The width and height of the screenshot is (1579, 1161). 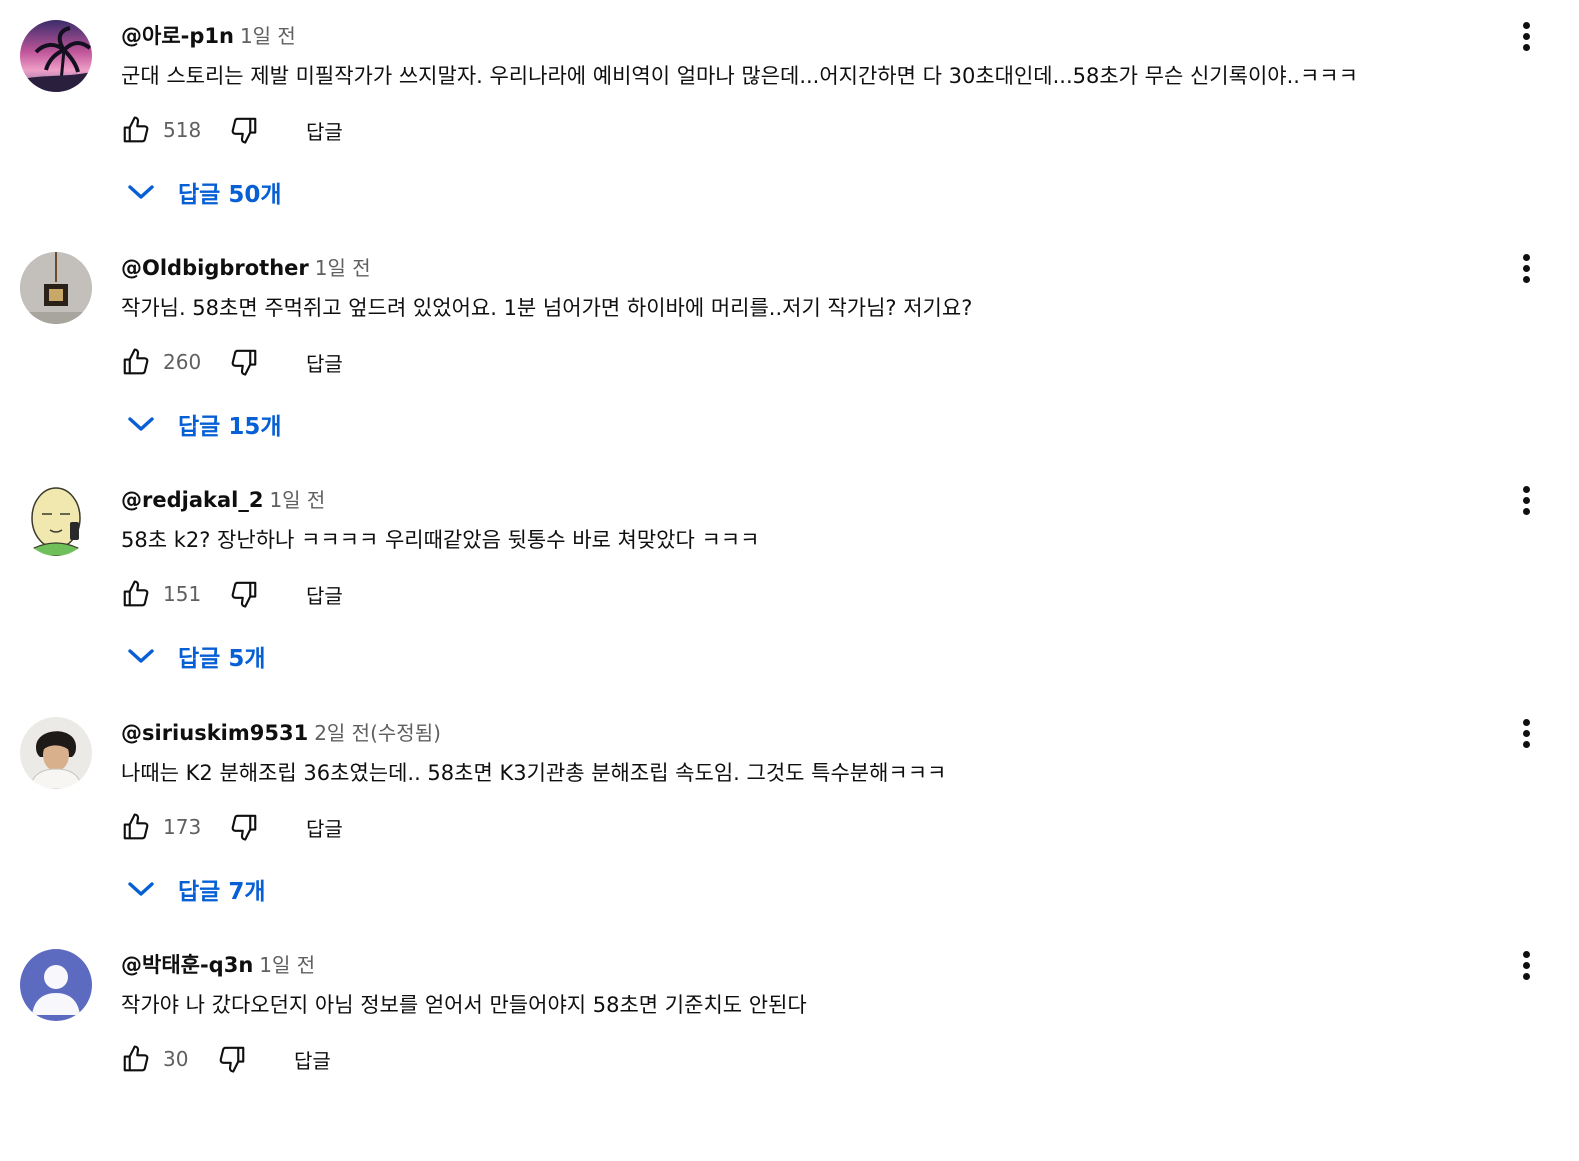 I want to click on like-count: 173, so click(x=182, y=827).